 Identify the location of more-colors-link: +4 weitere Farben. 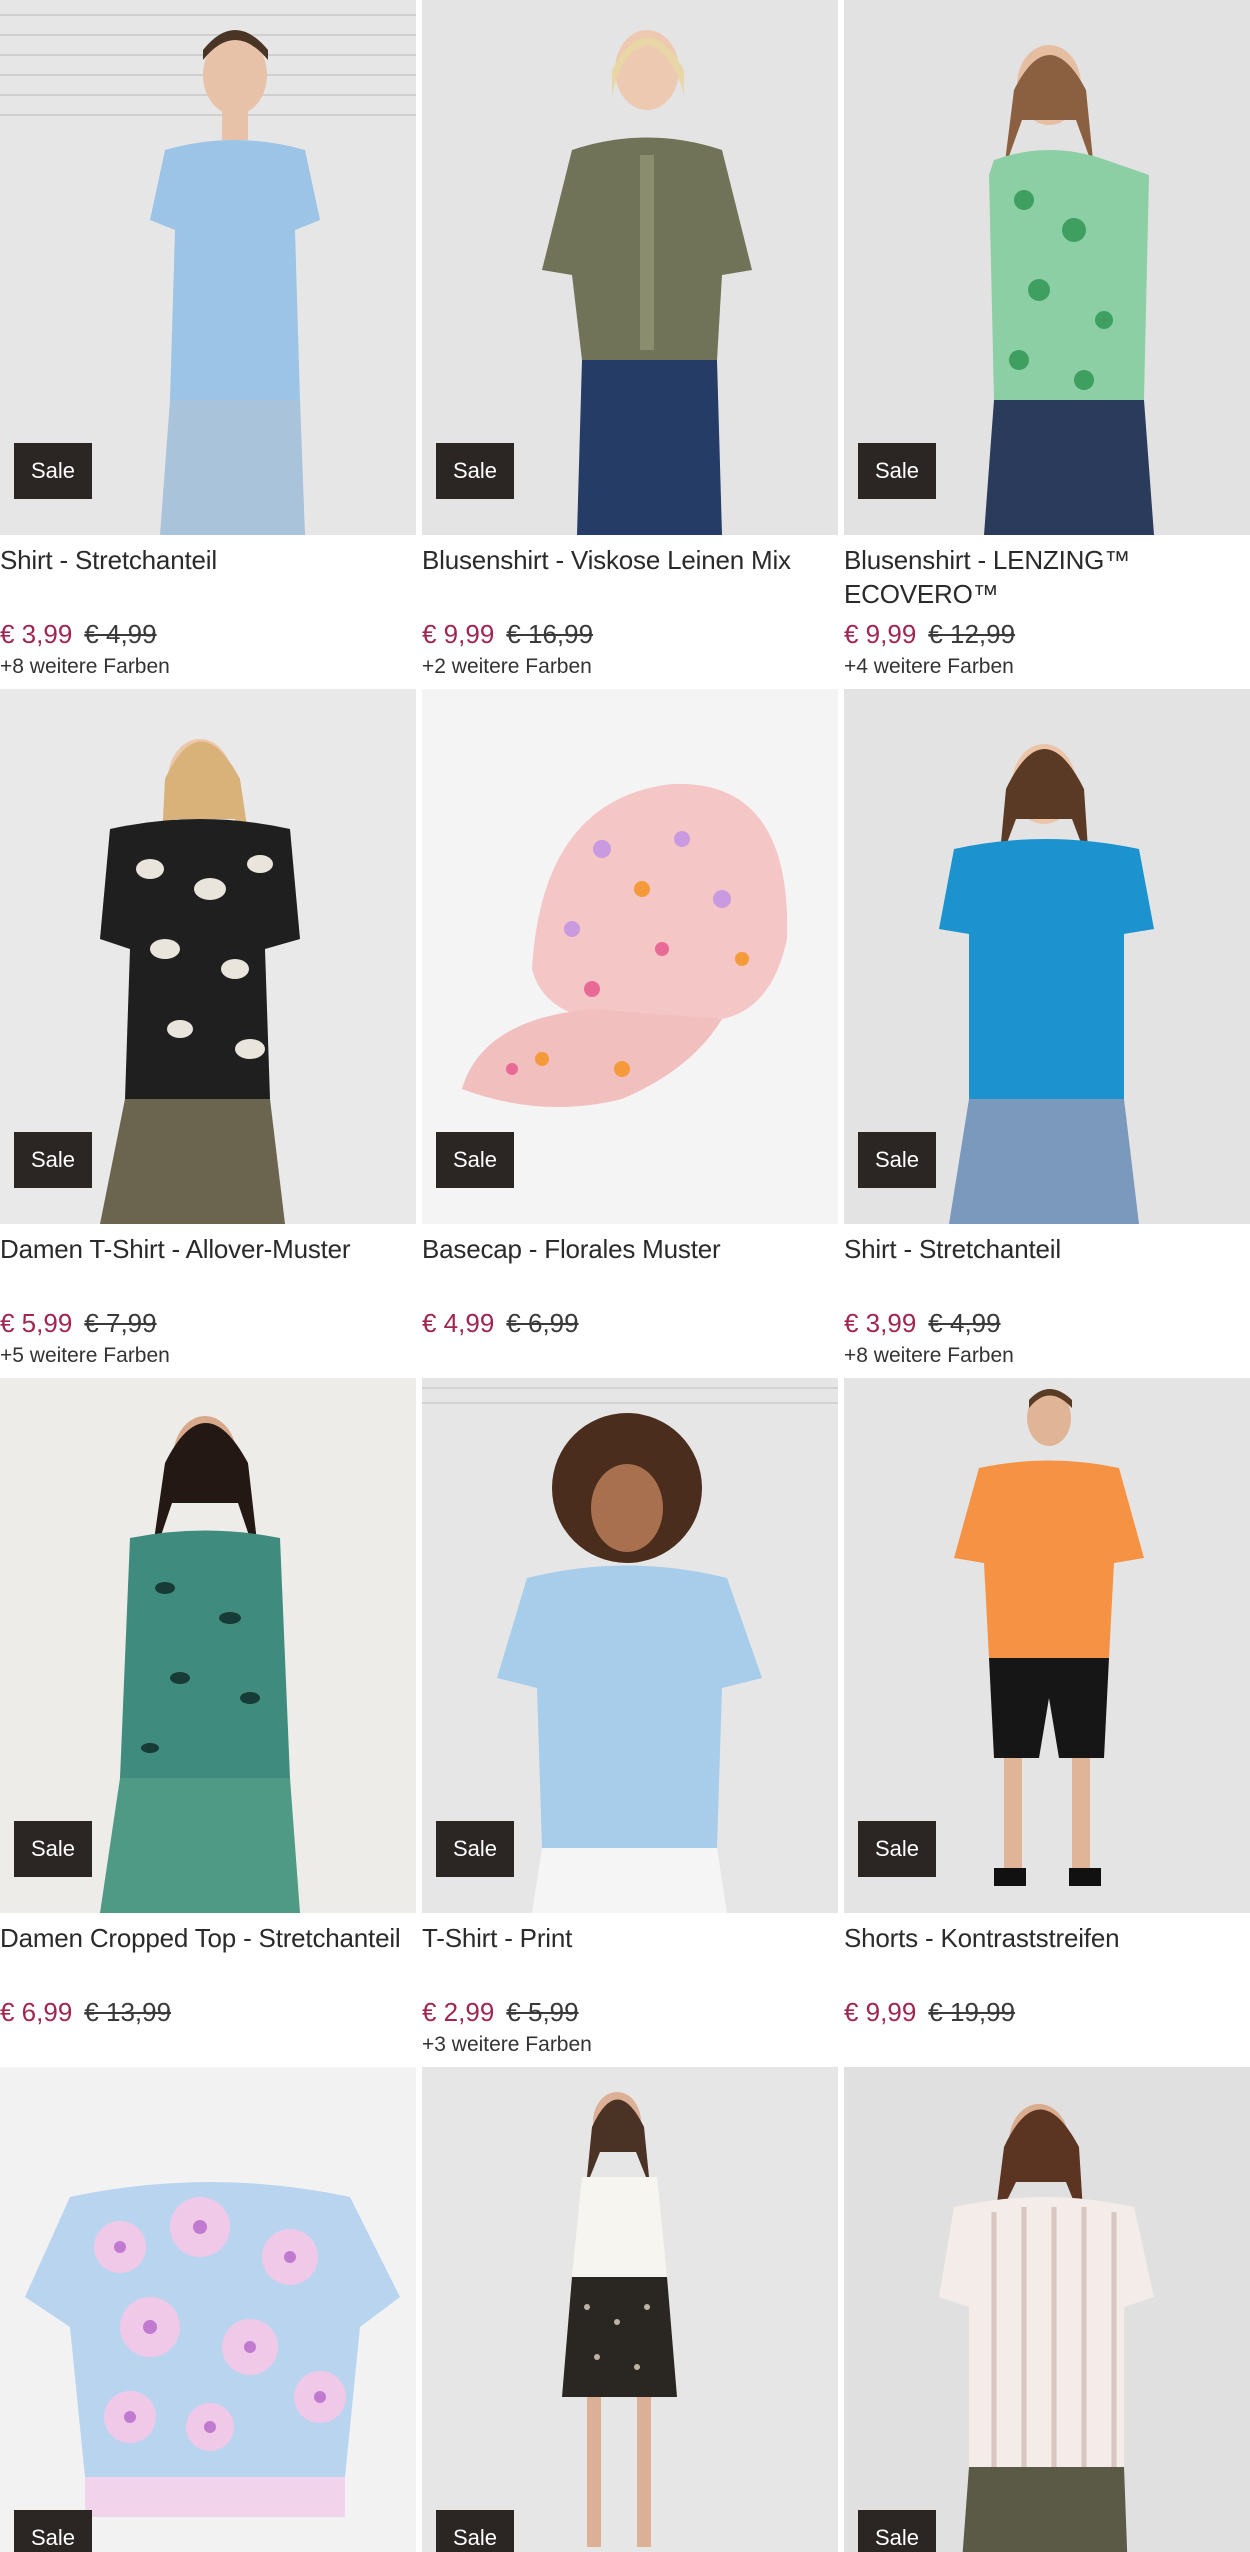
(1047, 667).